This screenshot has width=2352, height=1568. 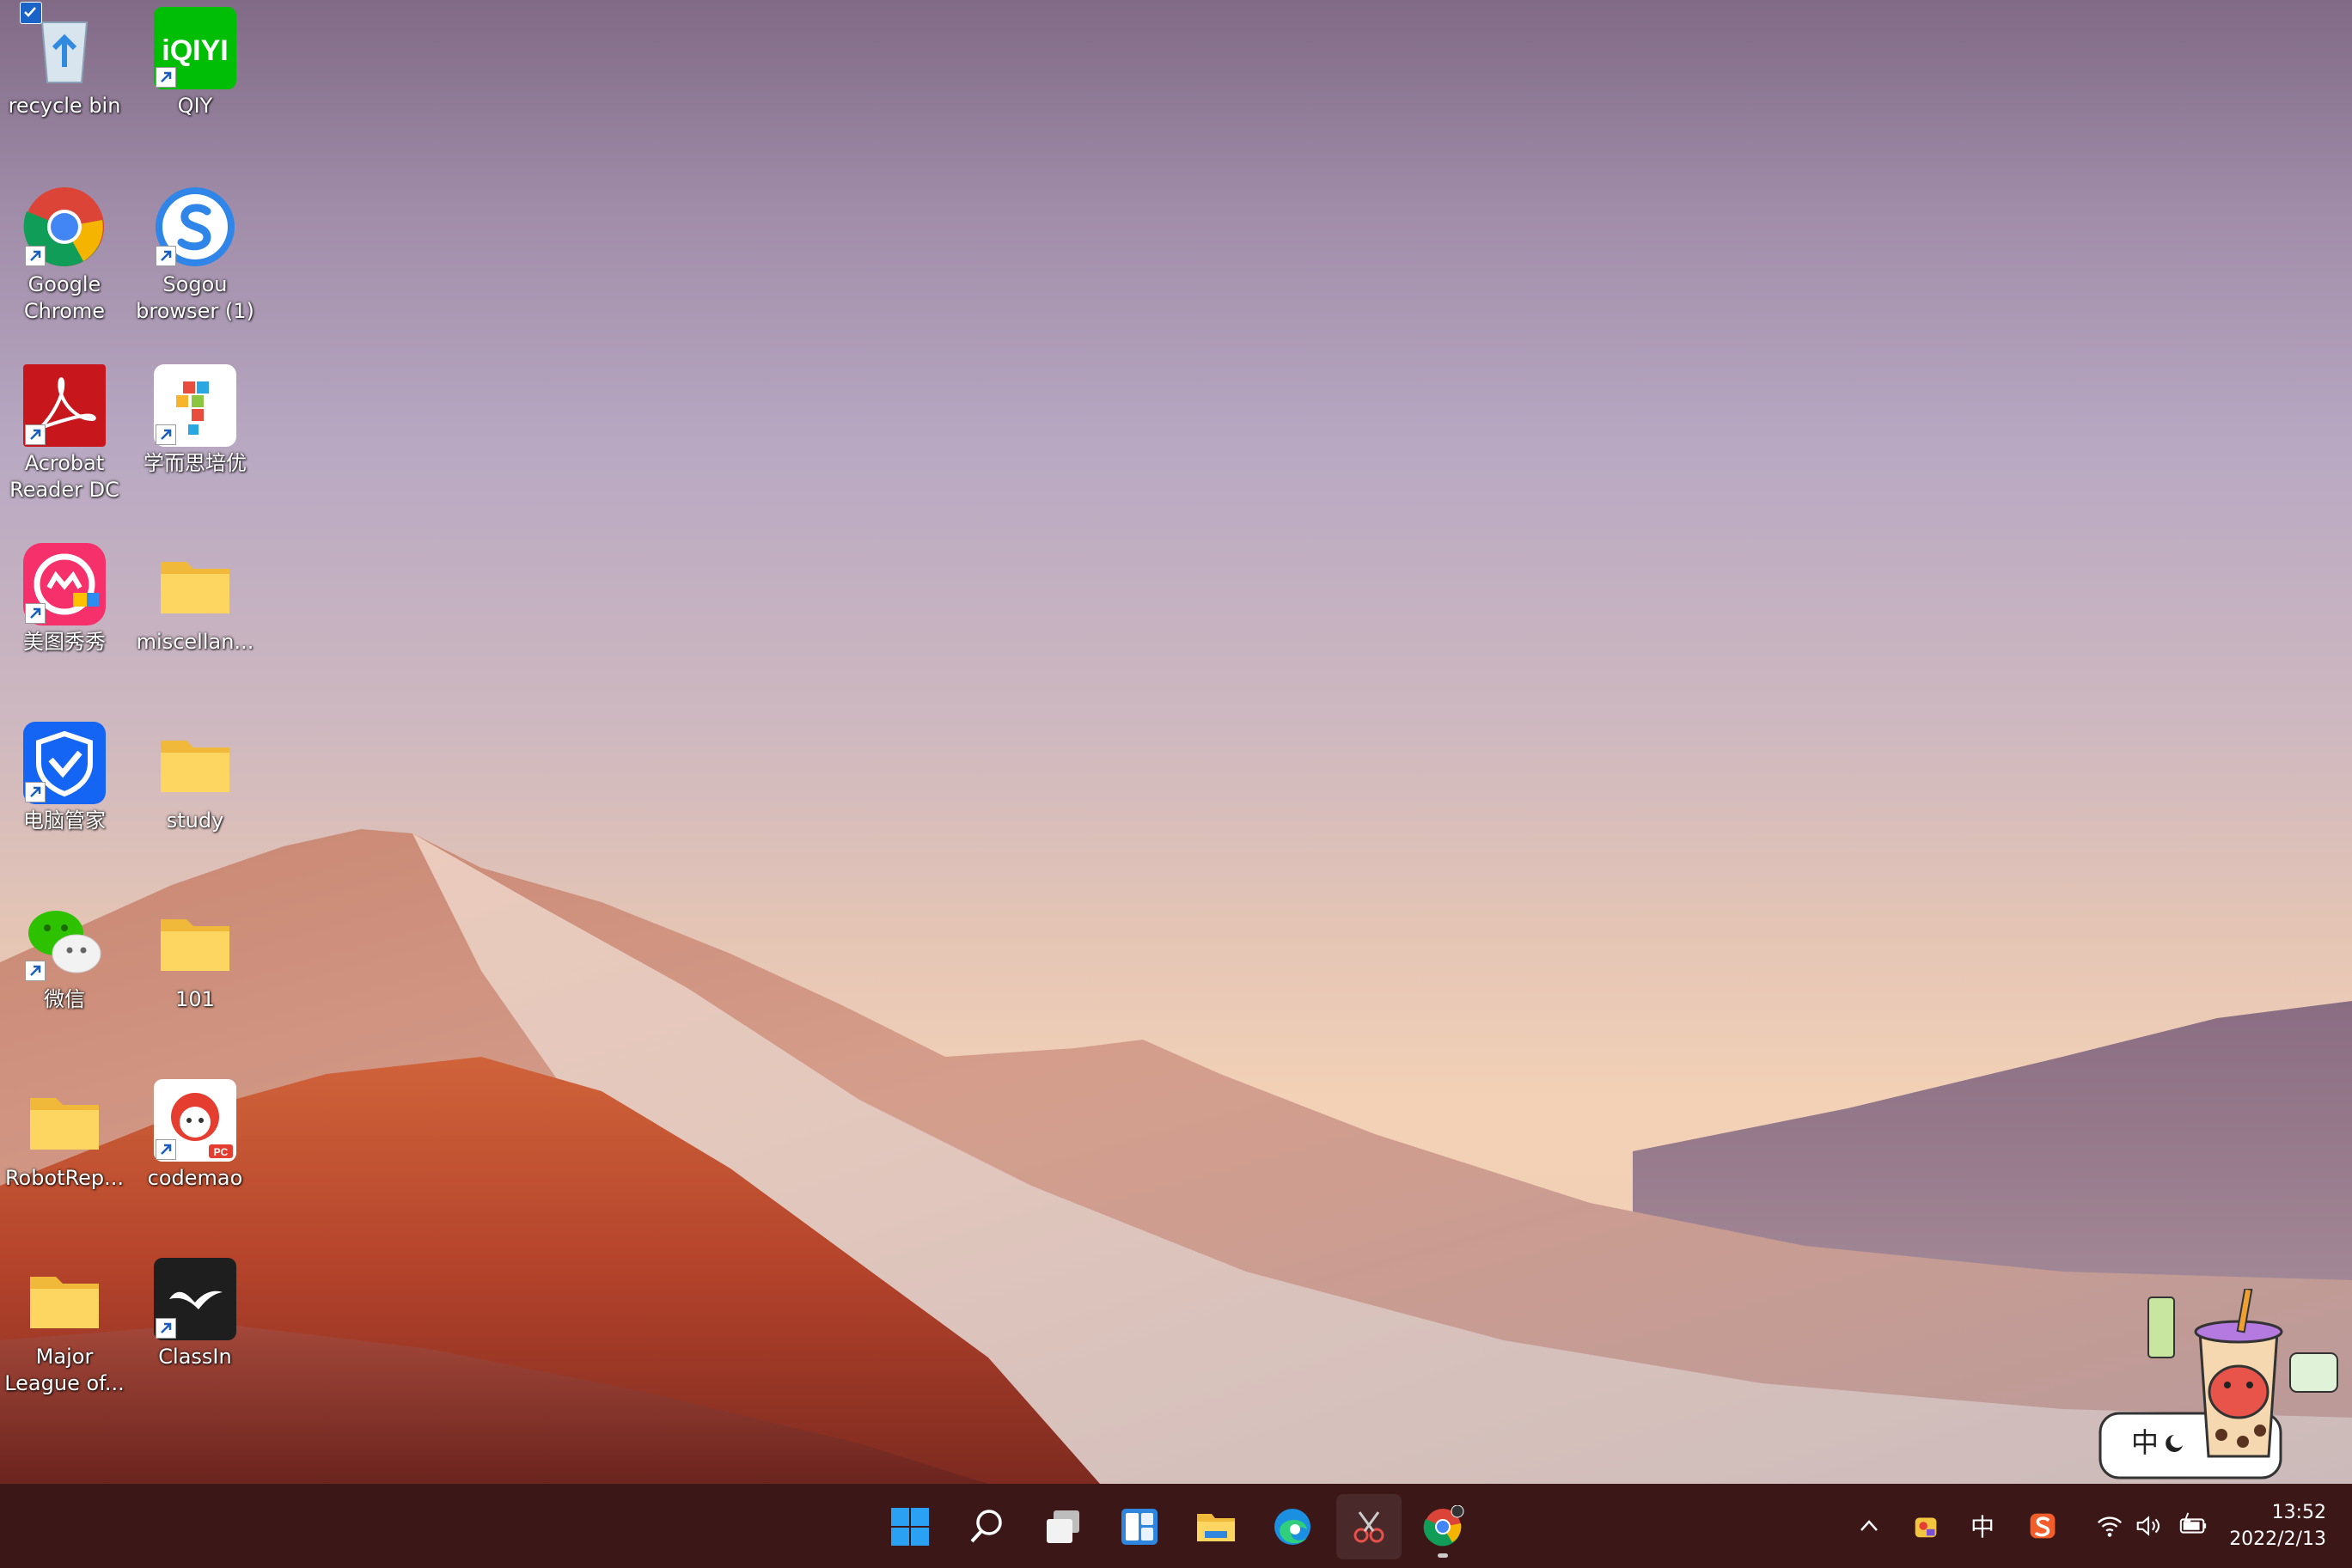 I want to click on volume-control, so click(x=2148, y=1525).